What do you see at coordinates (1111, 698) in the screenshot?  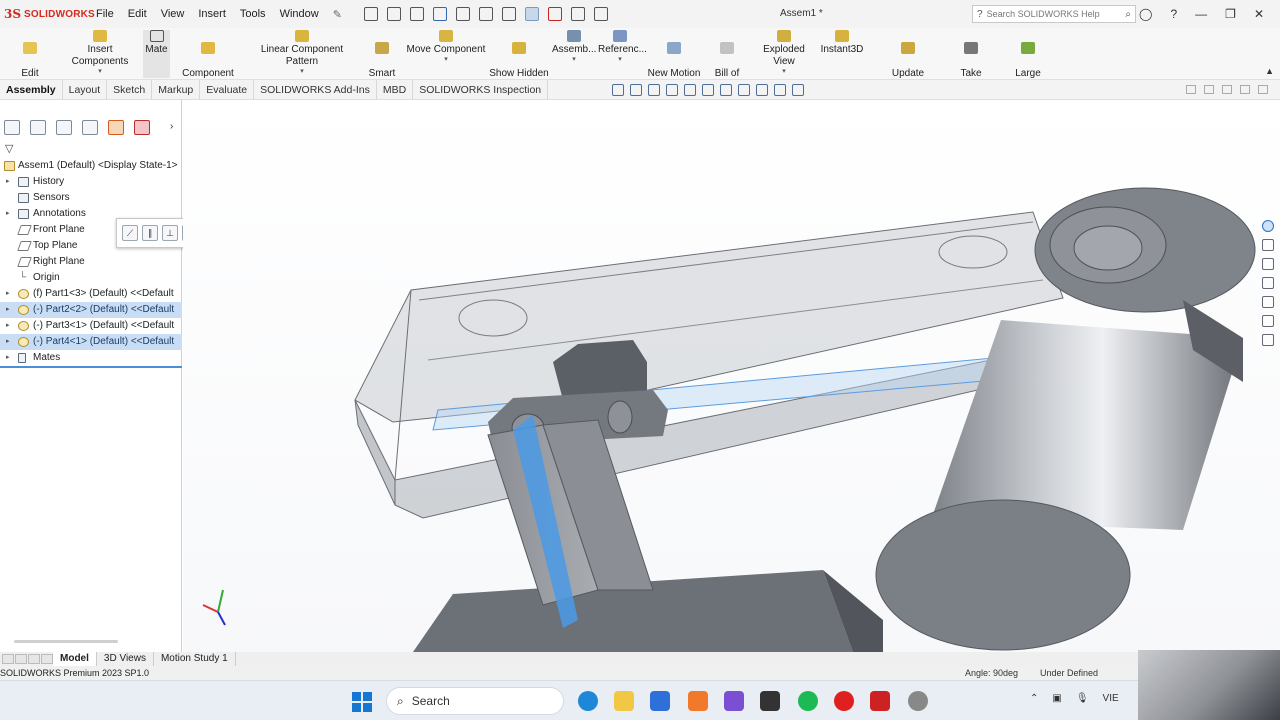 I see `language-indicator: VIE` at bounding box center [1111, 698].